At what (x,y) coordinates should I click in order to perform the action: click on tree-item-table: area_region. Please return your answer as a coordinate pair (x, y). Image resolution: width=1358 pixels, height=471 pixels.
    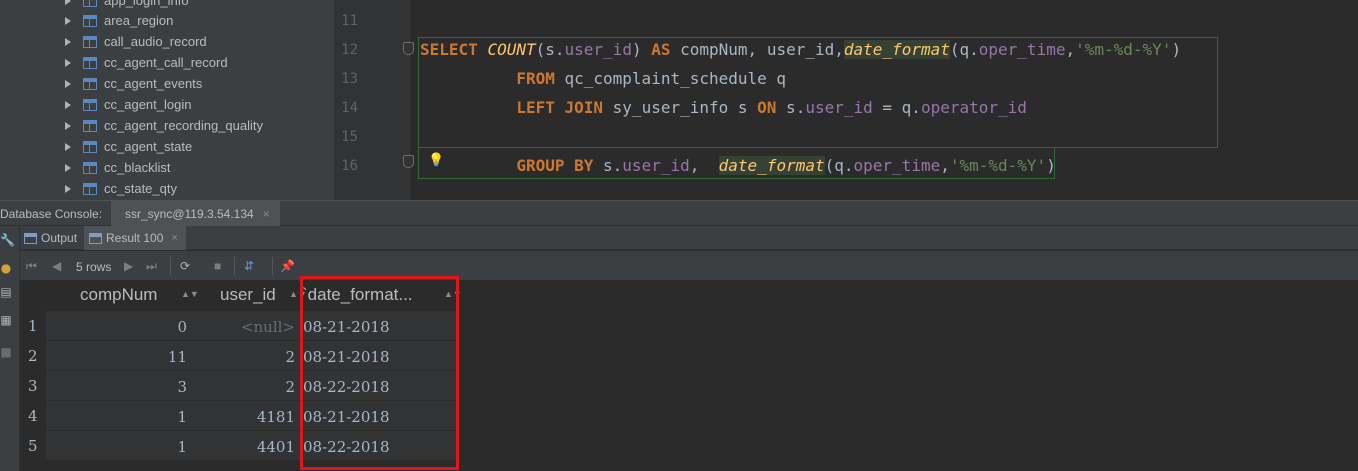
    Looking at the image, I should click on (167, 20).